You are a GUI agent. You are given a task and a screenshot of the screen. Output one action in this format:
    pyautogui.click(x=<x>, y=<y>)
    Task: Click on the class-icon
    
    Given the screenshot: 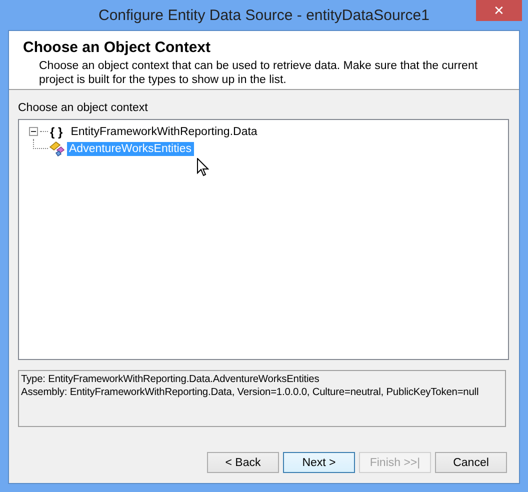 What is the action you would take?
    pyautogui.click(x=57, y=148)
    